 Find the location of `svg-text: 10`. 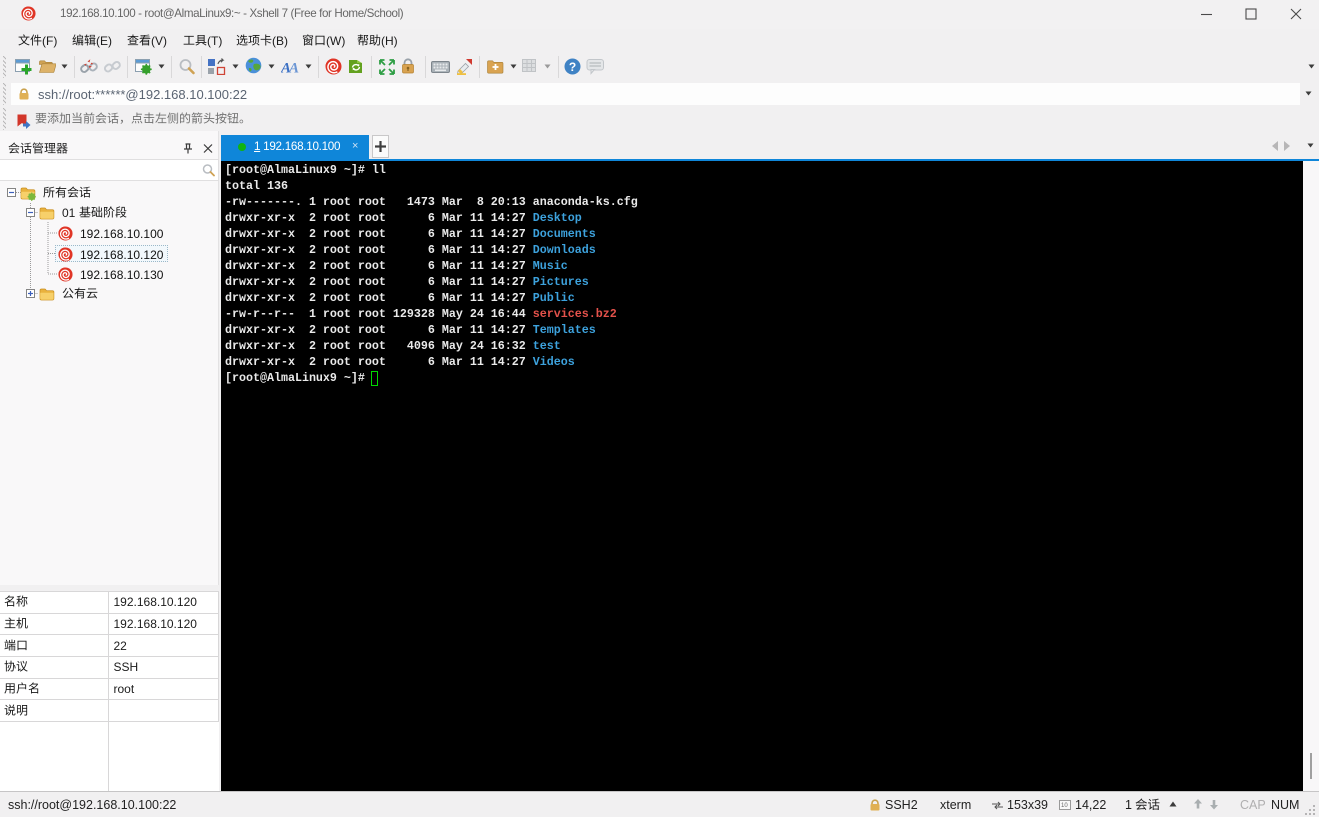

svg-text: 10 is located at coordinates (1064, 806).